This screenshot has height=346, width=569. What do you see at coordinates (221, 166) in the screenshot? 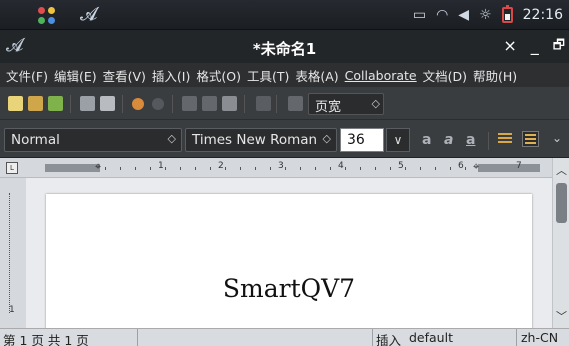
I see `ruler-number: 2` at bounding box center [221, 166].